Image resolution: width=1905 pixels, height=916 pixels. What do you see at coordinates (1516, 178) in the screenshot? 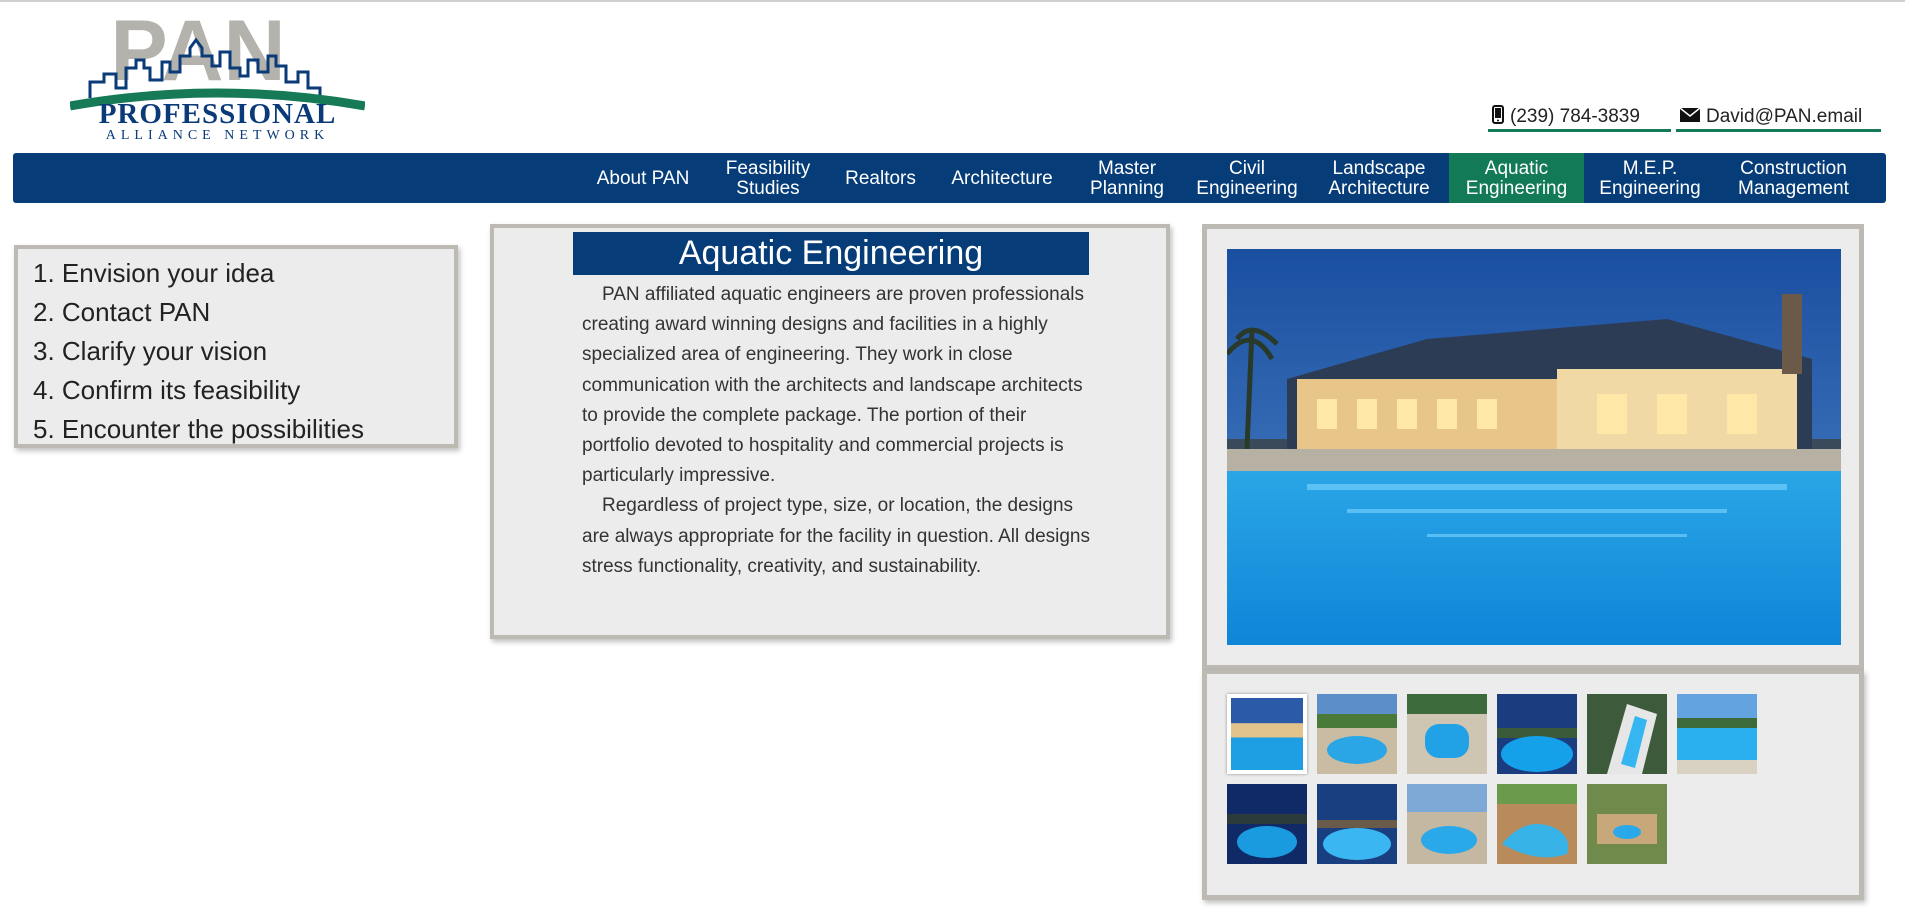
I see `nav-item-aquatic-engineering: Aquatic Engineering` at bounding box center [1516, 178].